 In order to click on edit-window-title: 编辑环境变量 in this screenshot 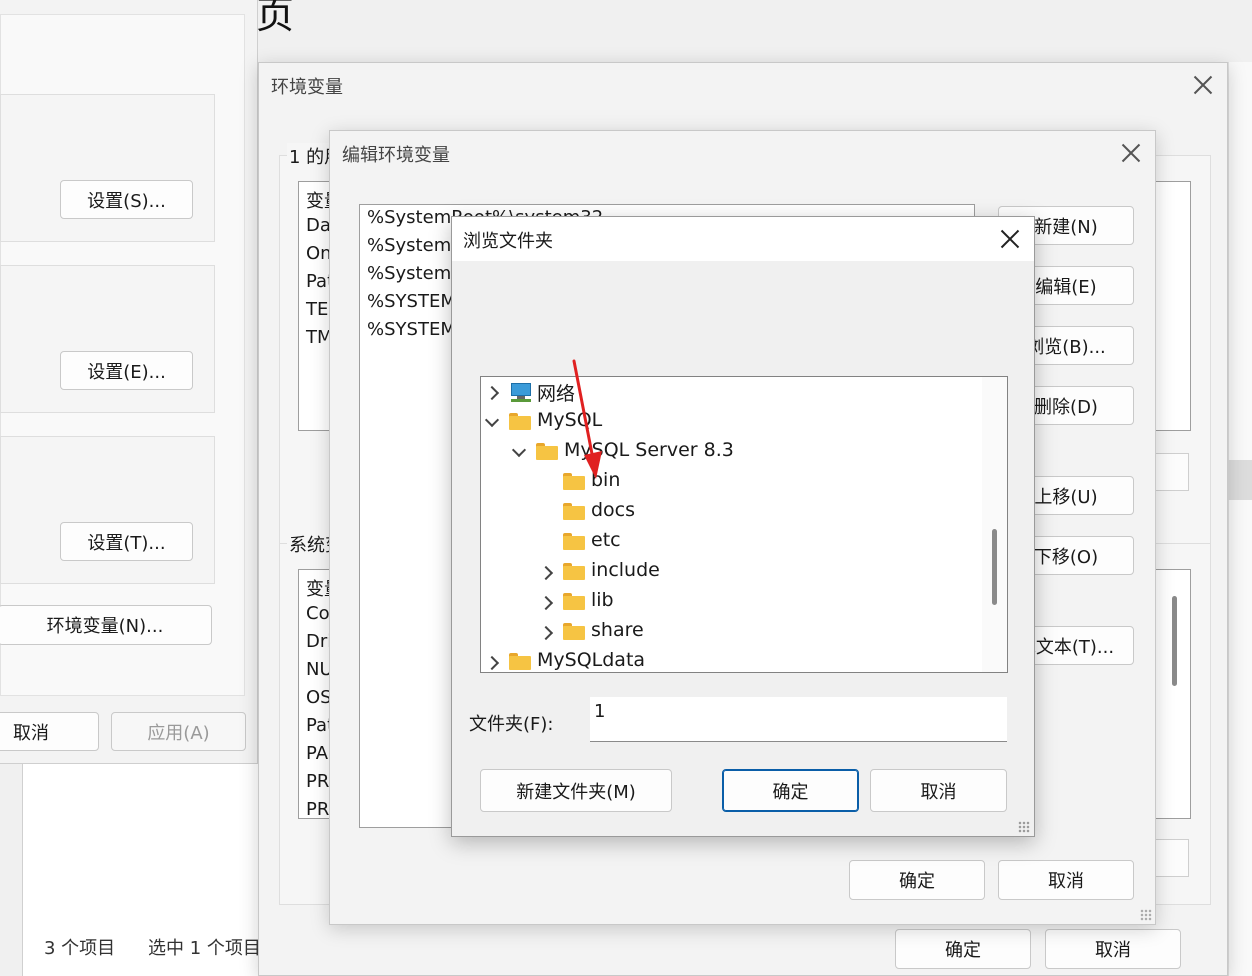, I will do `click(396, 155)`.